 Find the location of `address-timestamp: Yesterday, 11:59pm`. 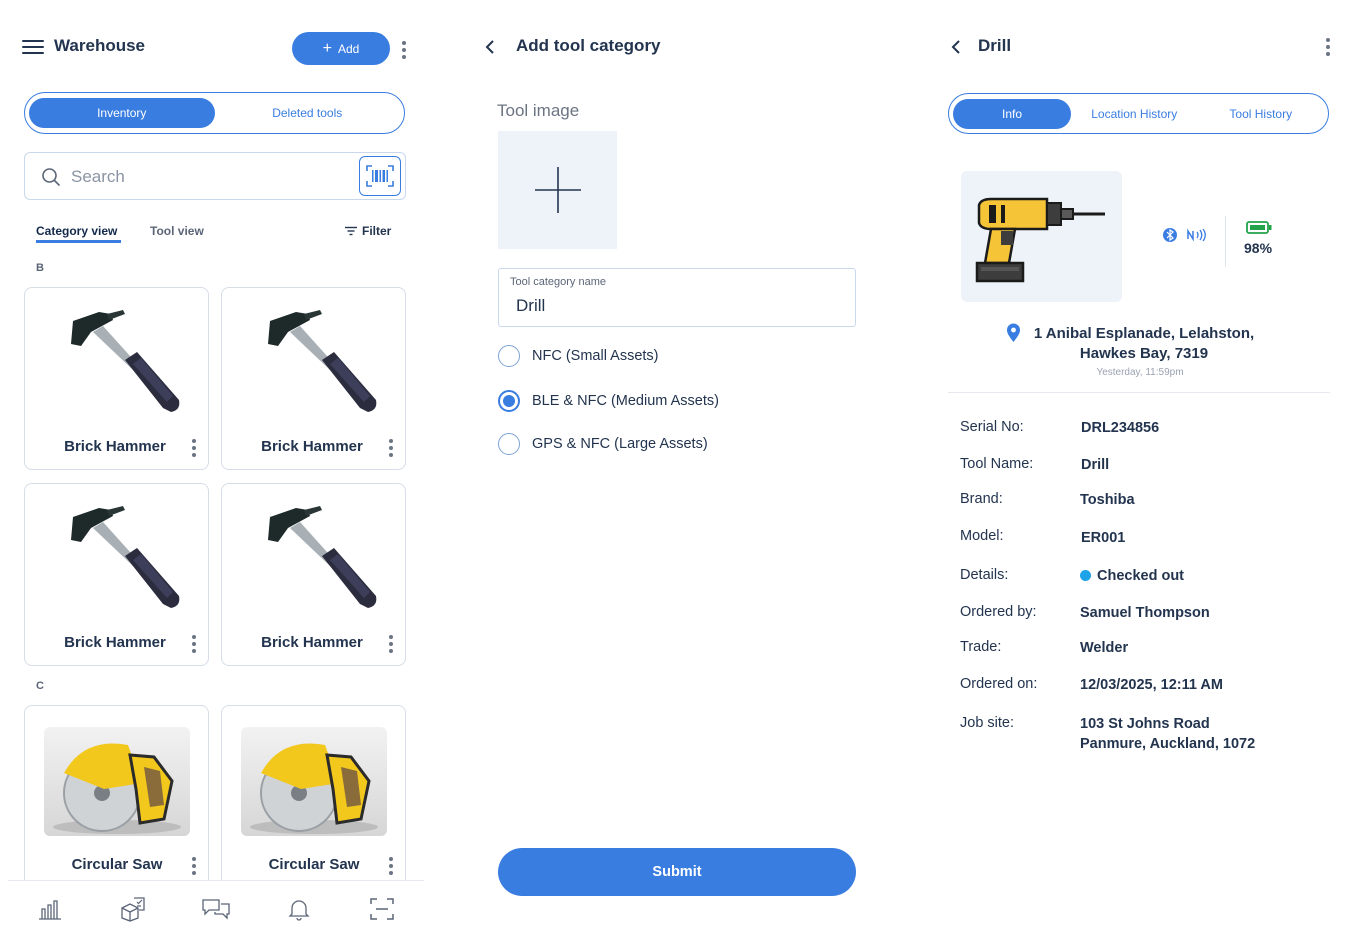

address-timestamp: Yesterday, 11:59pm is located at coordinates (1140, 372).